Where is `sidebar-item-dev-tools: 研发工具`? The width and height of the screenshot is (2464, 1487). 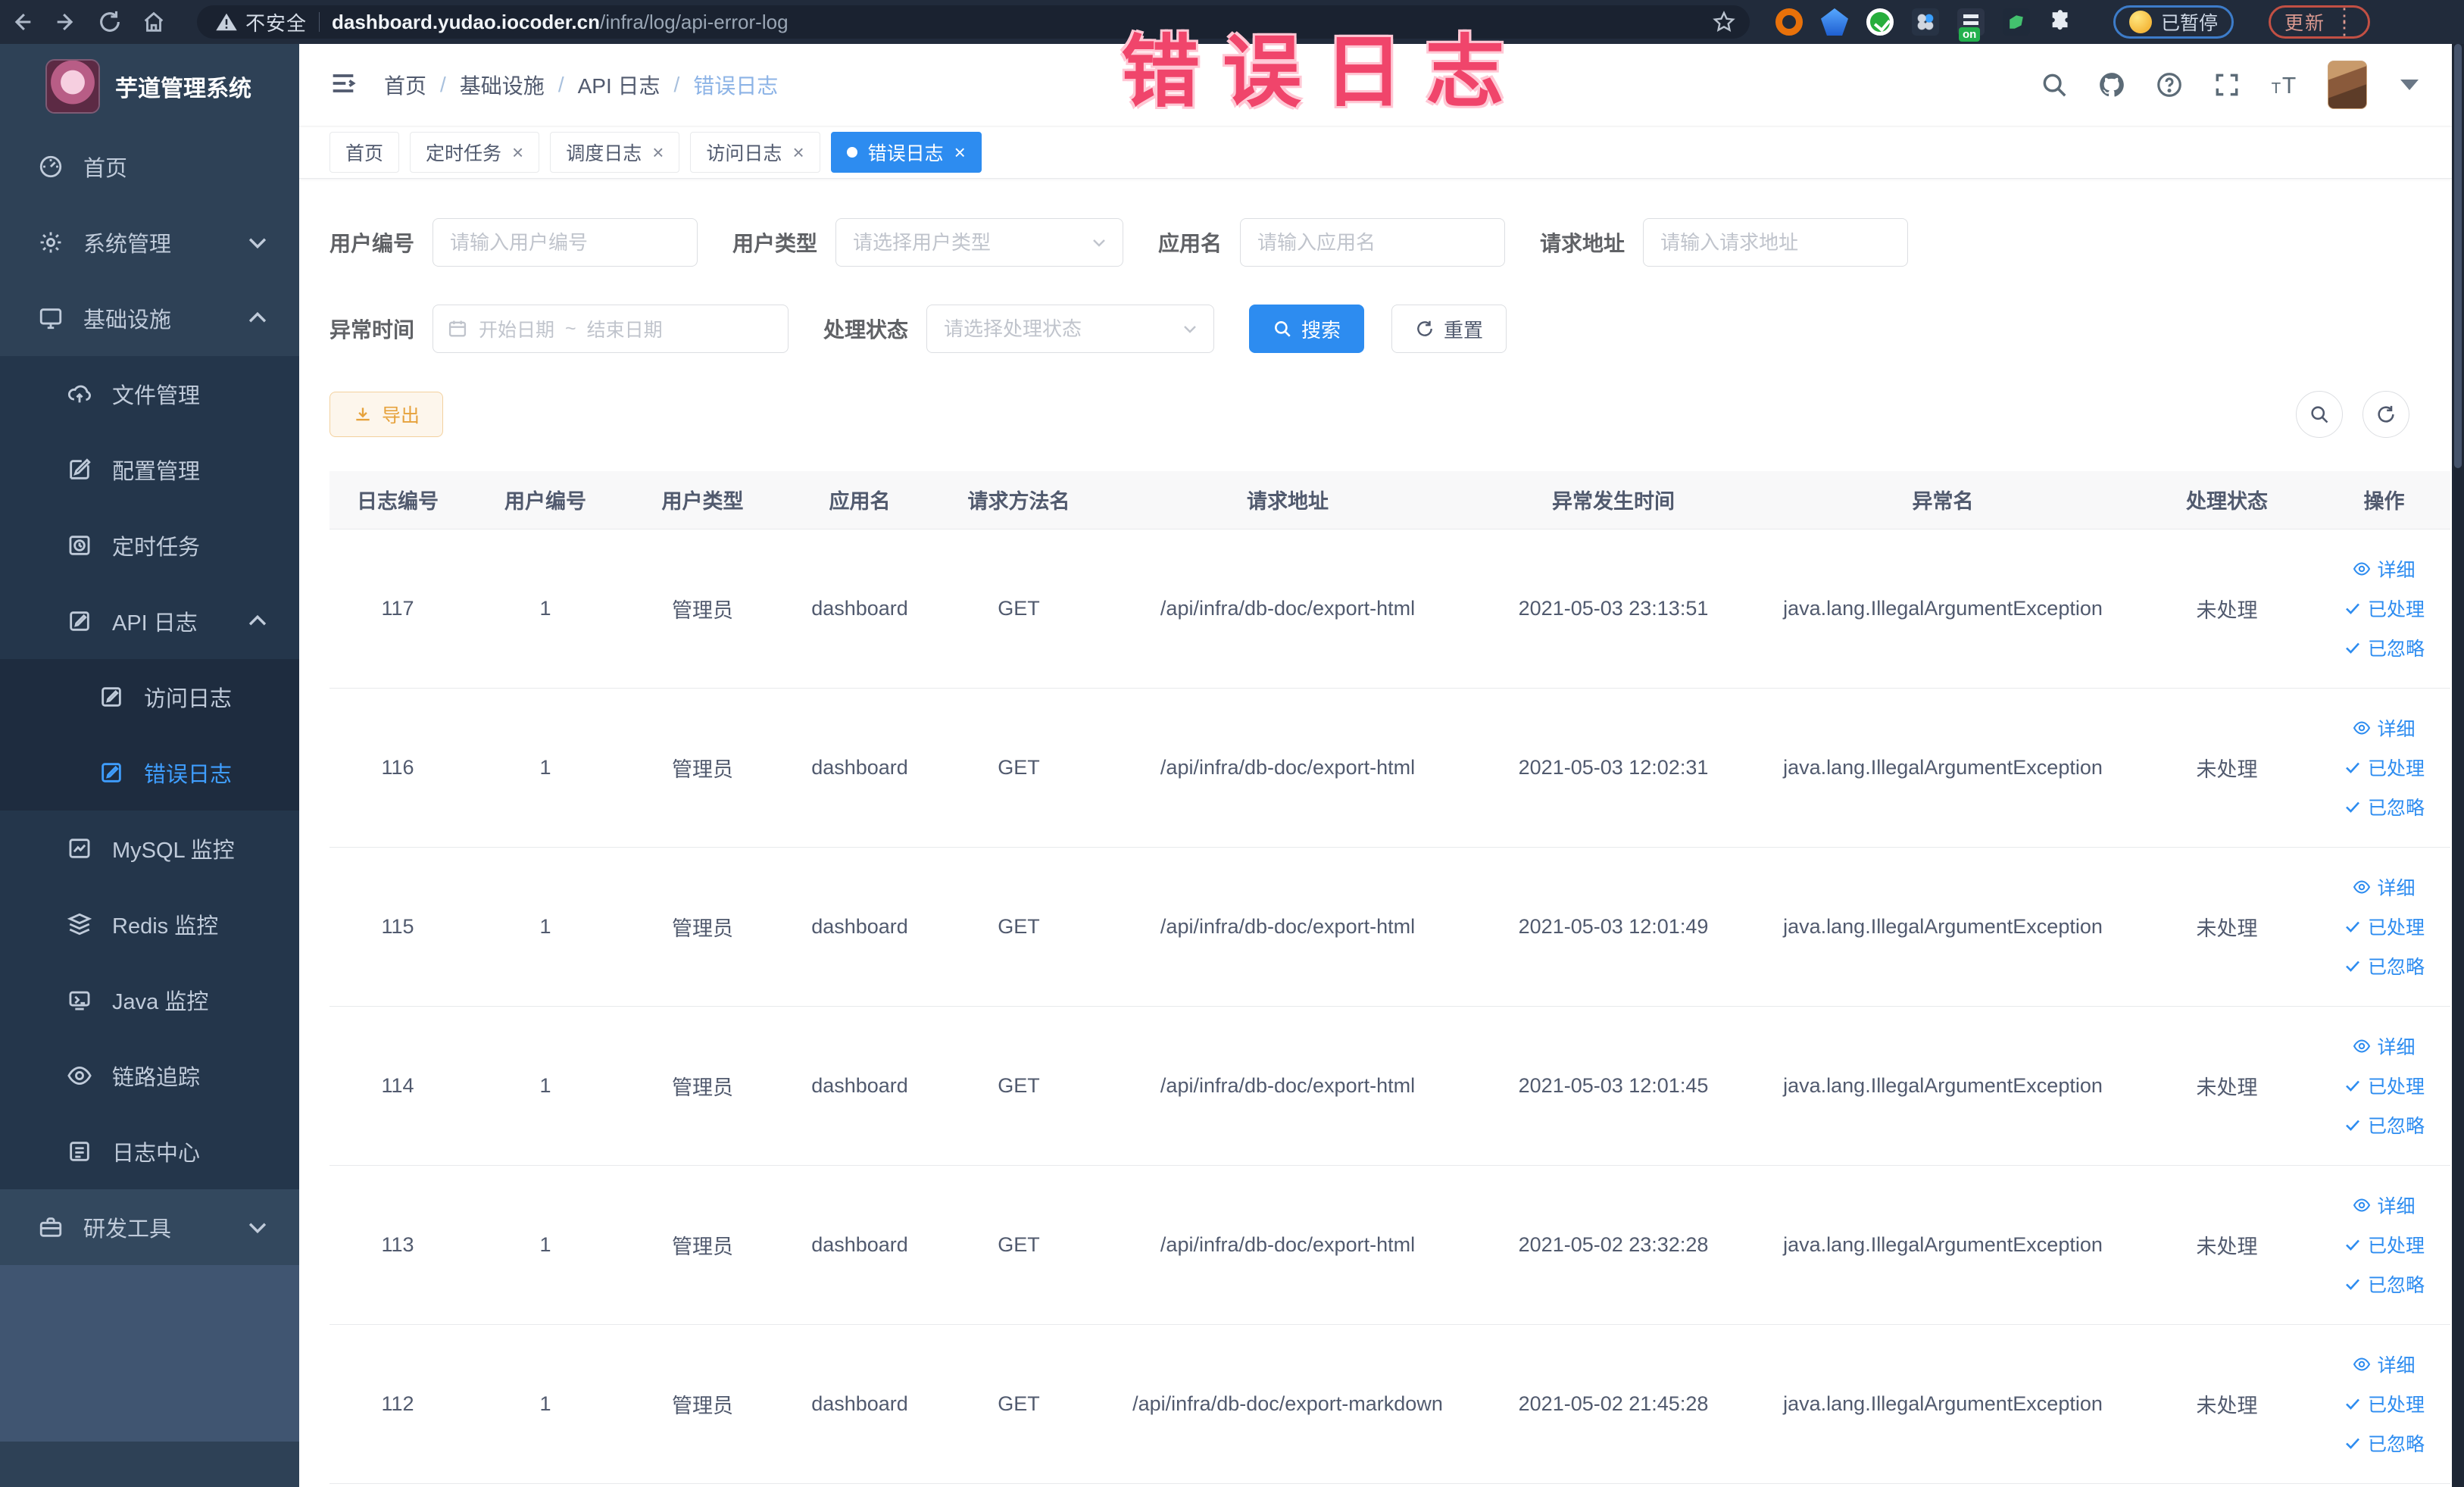 sidebar-item-dev-tools: 研发工具 is located at coordinates (149, 1227).